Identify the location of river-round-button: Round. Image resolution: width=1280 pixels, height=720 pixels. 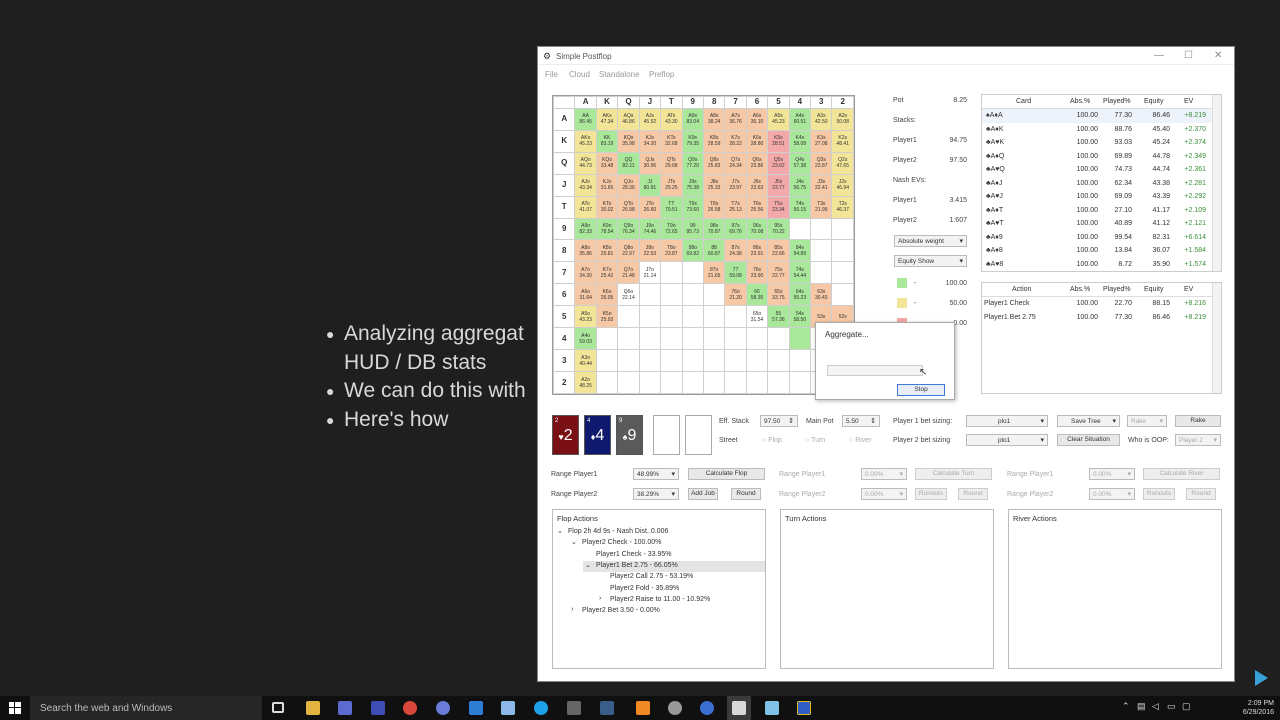
(1201, 494).